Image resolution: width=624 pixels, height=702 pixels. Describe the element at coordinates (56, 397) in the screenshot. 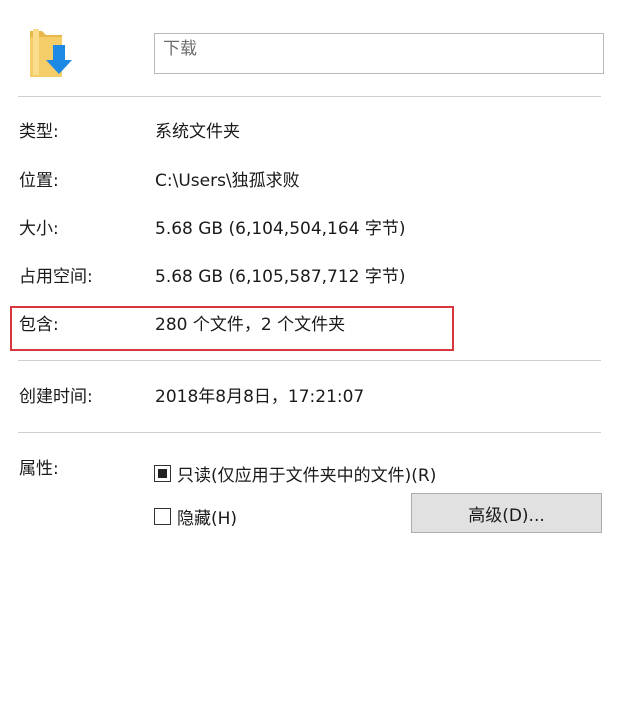

I see `created-label: 创建时间:` at that location.